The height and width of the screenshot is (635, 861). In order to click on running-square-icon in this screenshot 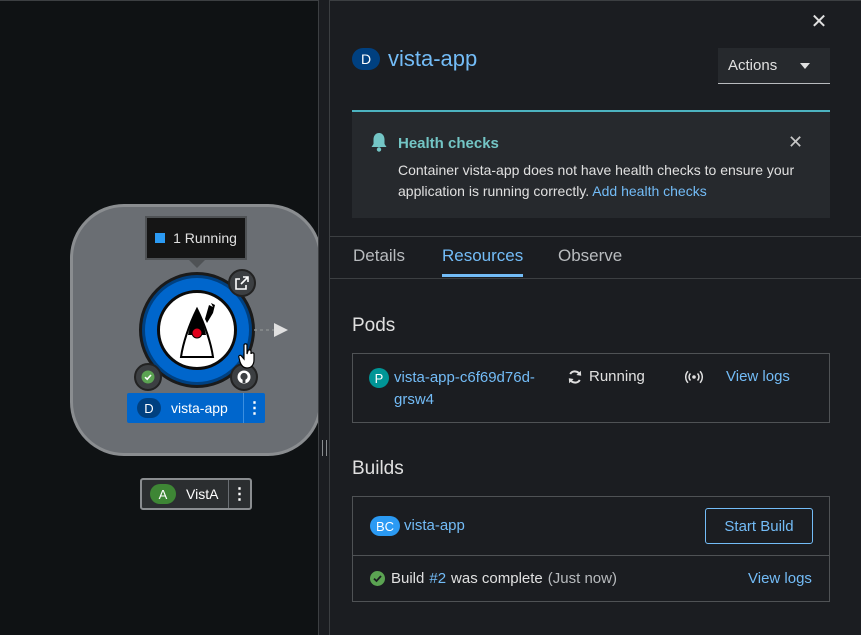, I will do `click(160, 238)`.